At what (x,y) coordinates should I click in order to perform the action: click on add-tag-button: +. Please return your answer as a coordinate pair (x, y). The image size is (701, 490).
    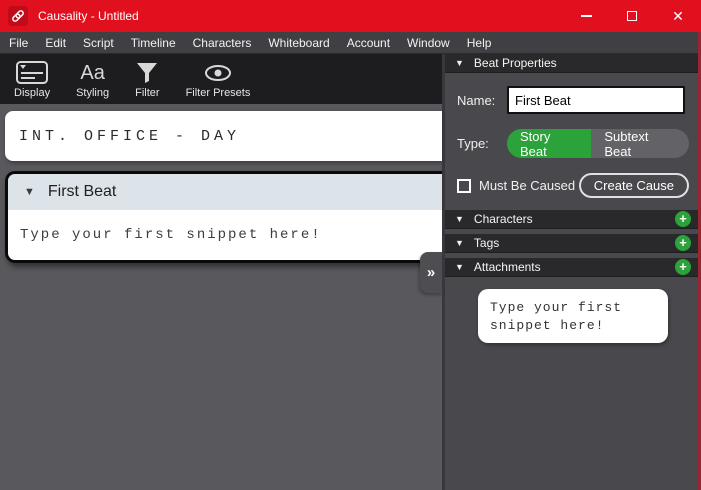
    Looking at the image, I should click on (683, 243).